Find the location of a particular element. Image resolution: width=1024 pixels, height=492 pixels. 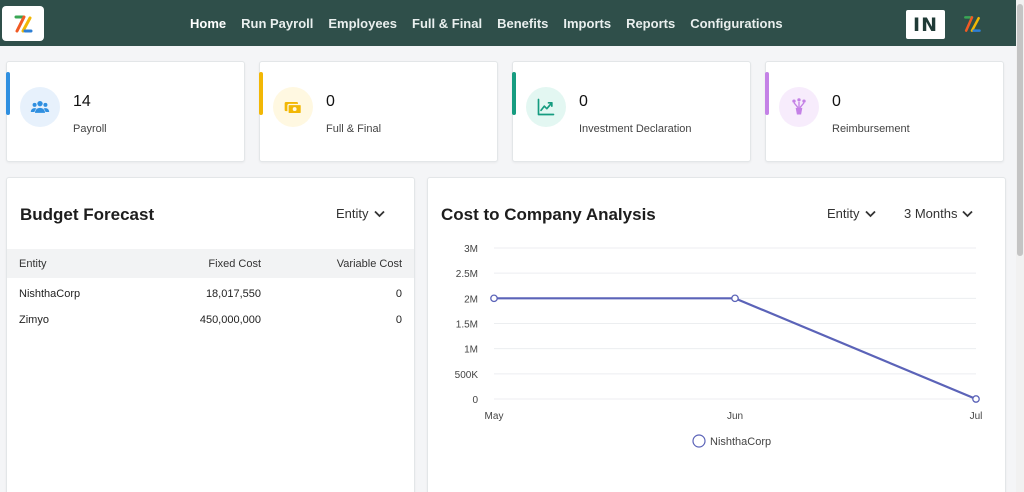

table-row: Zimyo 450,000,000 0 is located at coordinates (210, 319).